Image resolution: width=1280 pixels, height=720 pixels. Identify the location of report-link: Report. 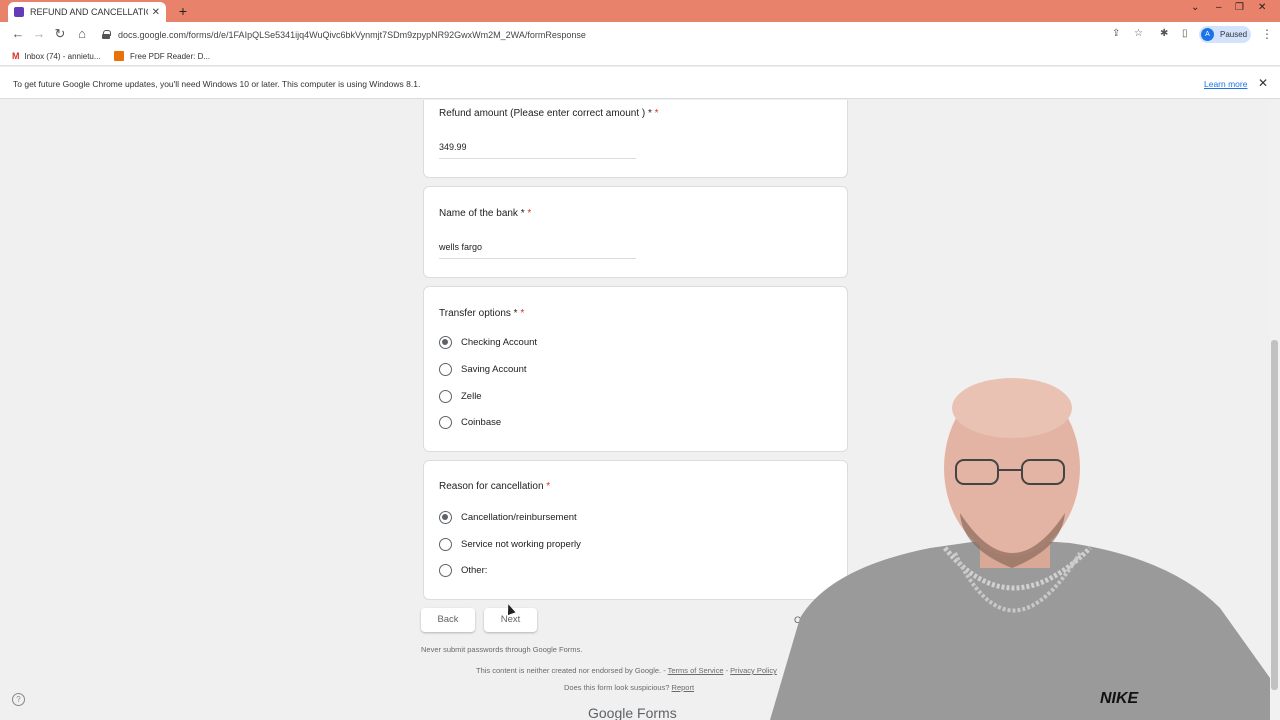
(683, 687).